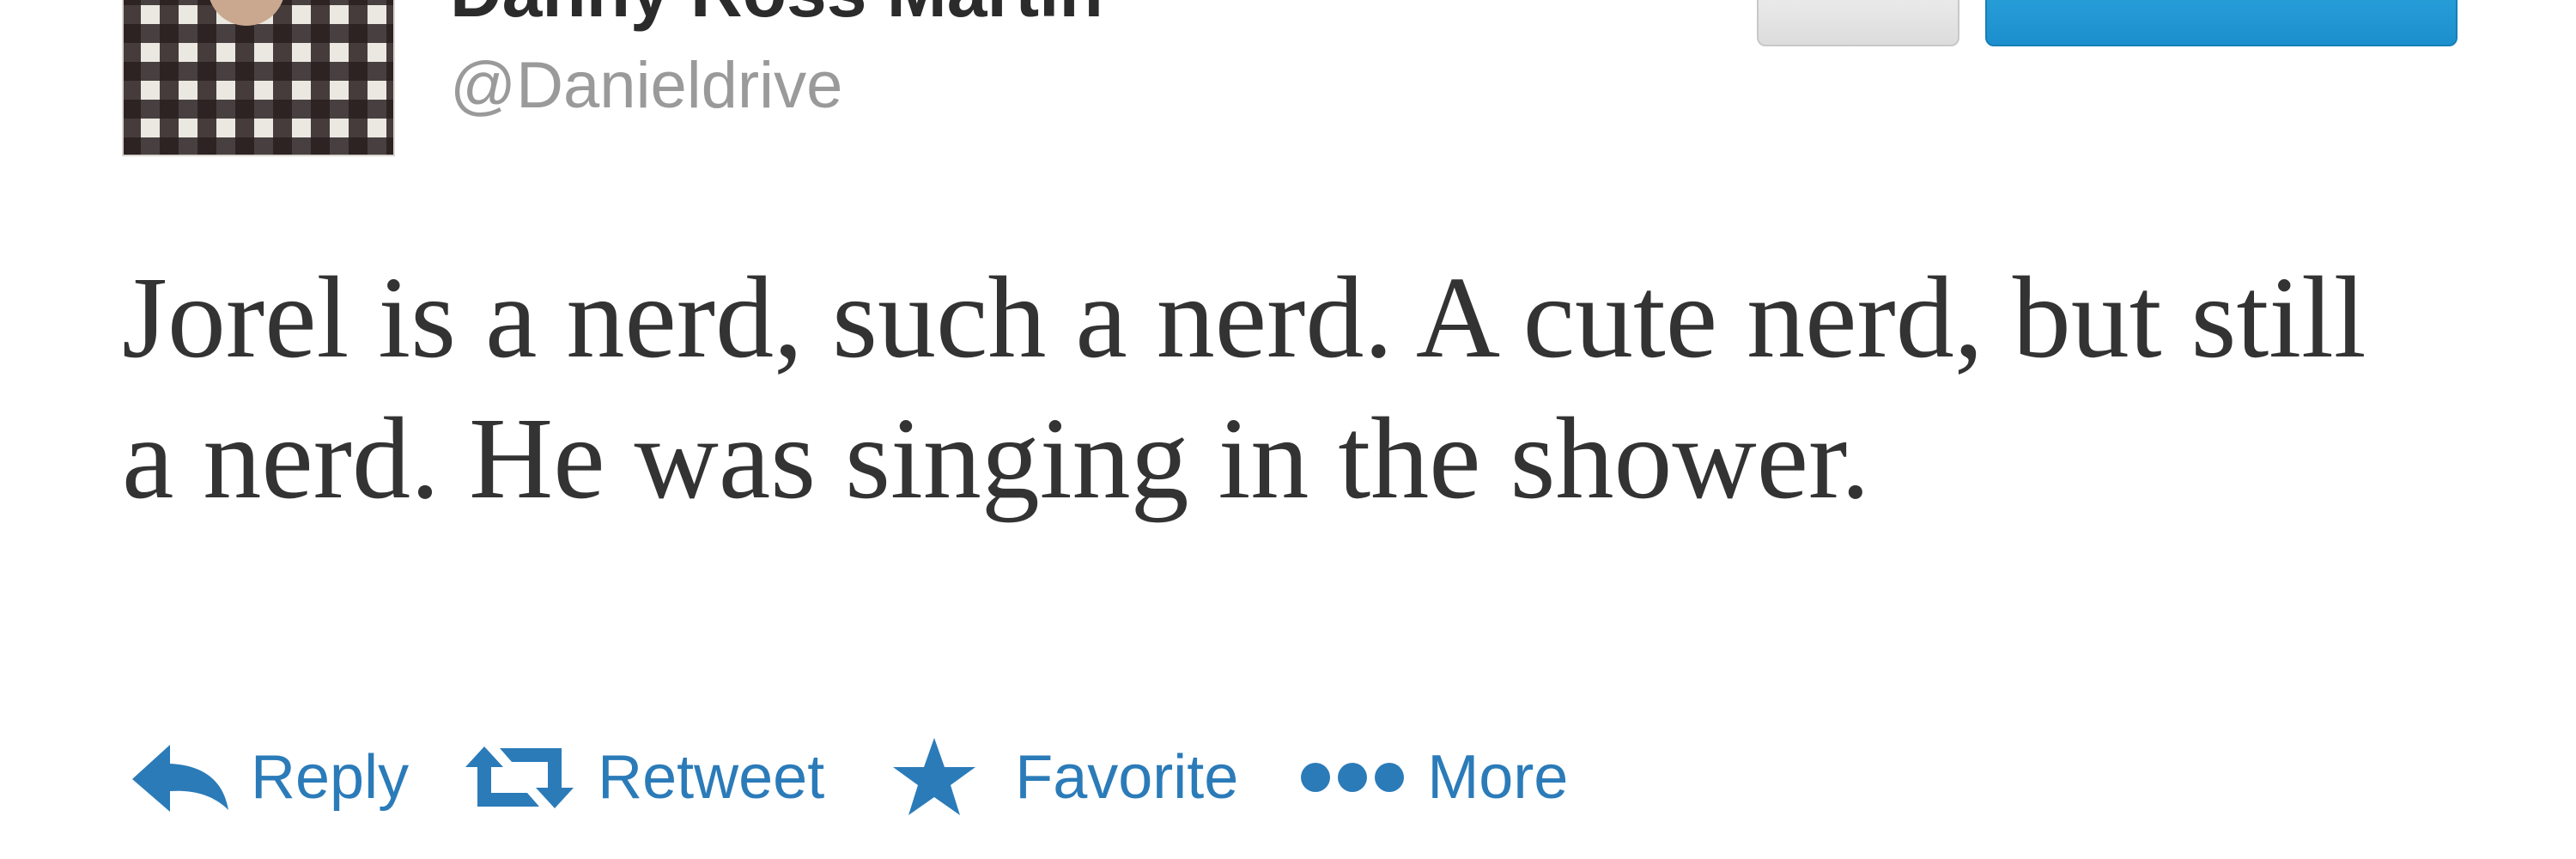 The image size is (2576, 859). I want to click on reply-arrow-icon, so click(180, 778).